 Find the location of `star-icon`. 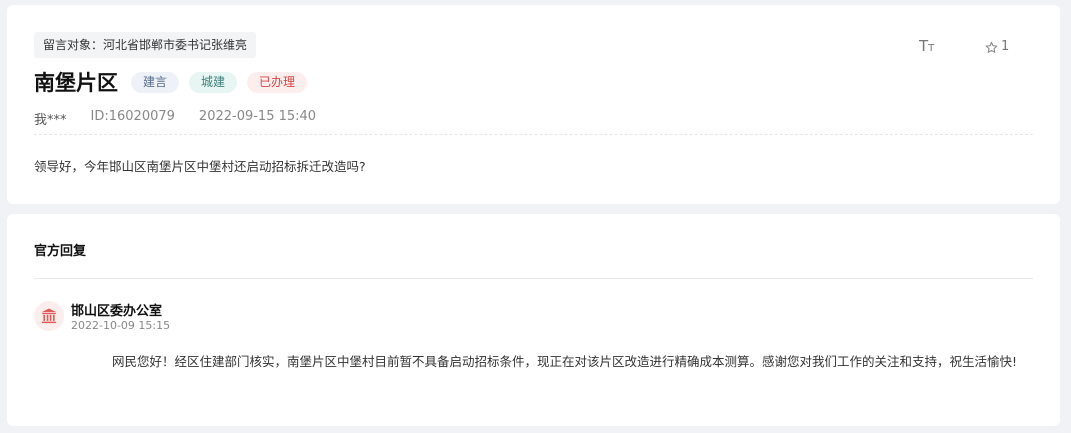

star-icon is located at coordinates (991, 47).